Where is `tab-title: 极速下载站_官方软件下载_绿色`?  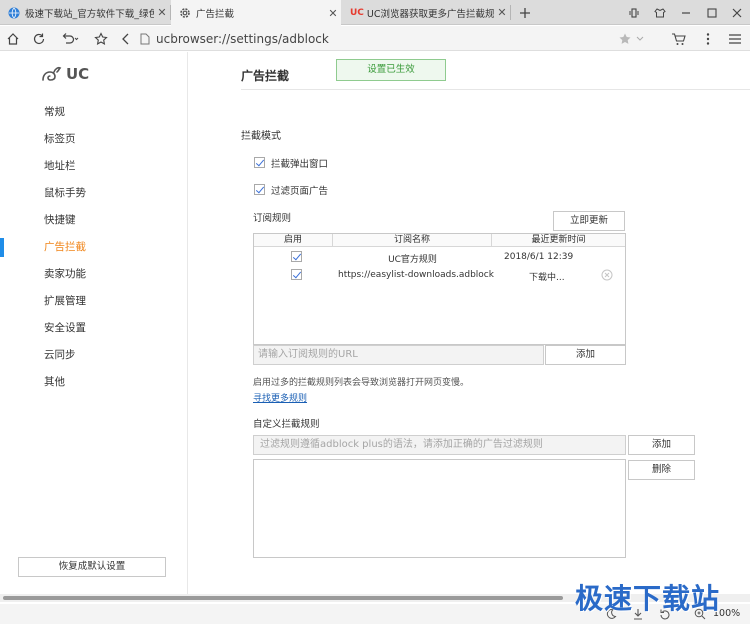 tab-title: 极速下载站_官方软件下载_绿色 is located at coordinates (89, 14).